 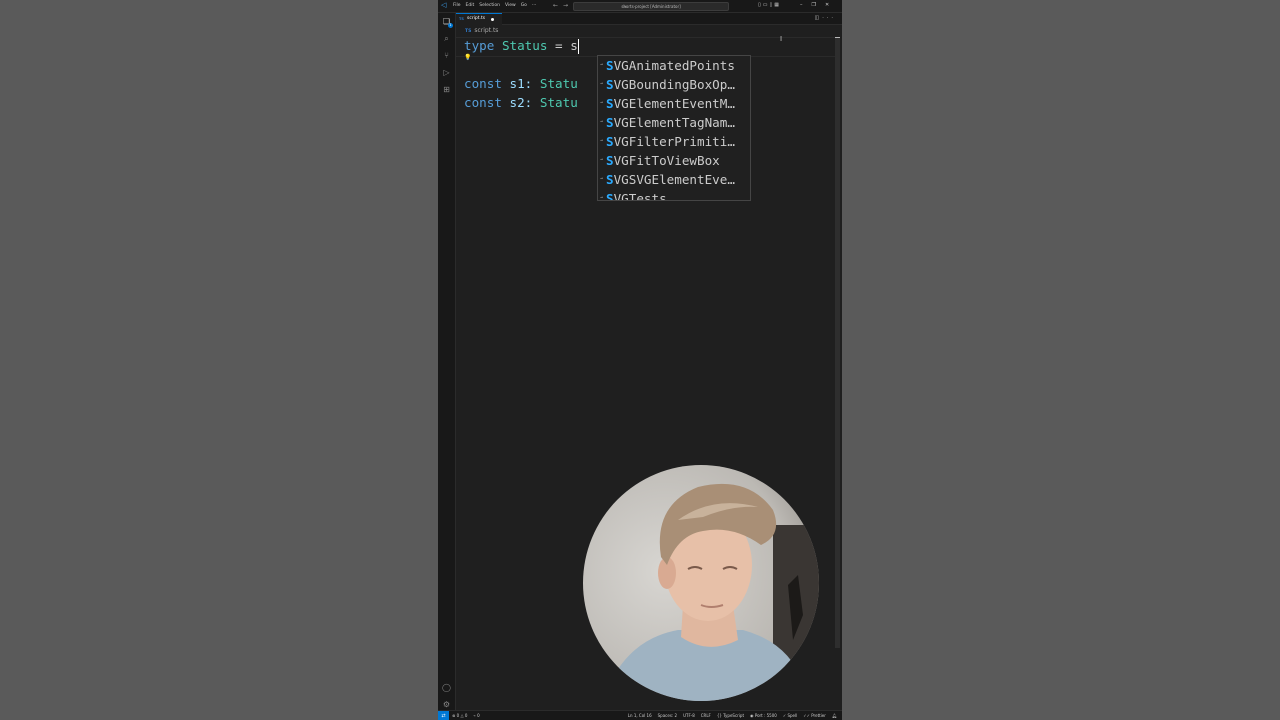 What do you see at coordinates (558, 5) in the screenshot?
I see `back-arrow-icon: ←` at bounding box center [558, 5].